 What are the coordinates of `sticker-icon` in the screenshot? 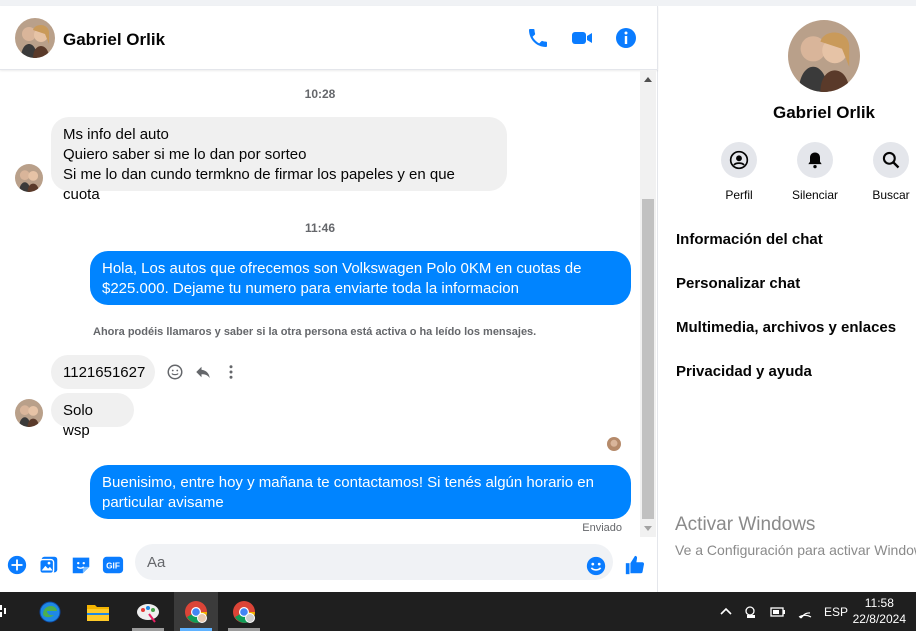 It's located at (81, 565).